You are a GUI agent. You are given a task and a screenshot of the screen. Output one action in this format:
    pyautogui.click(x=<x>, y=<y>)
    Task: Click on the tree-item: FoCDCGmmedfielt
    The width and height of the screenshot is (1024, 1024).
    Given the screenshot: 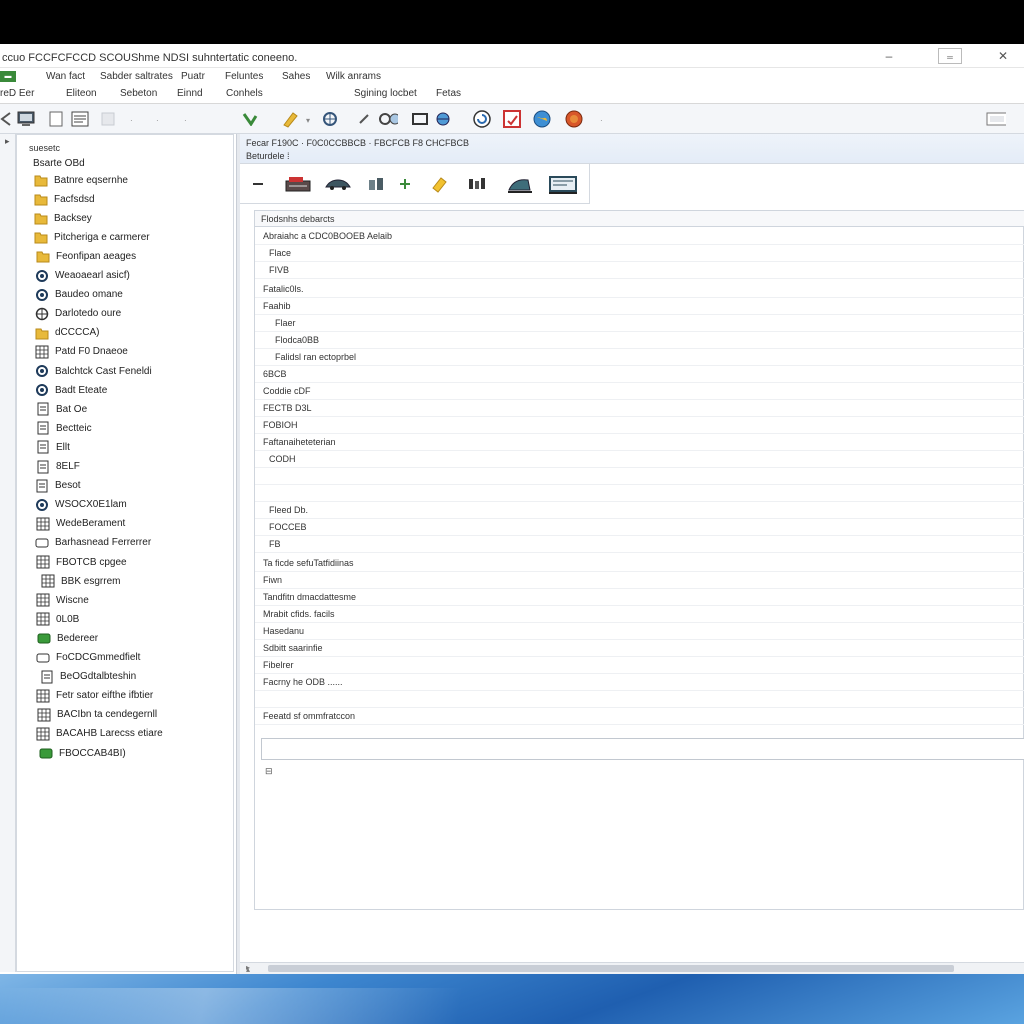 What is the action you would take?
    pyautogui.click(x=88, y=658)
    